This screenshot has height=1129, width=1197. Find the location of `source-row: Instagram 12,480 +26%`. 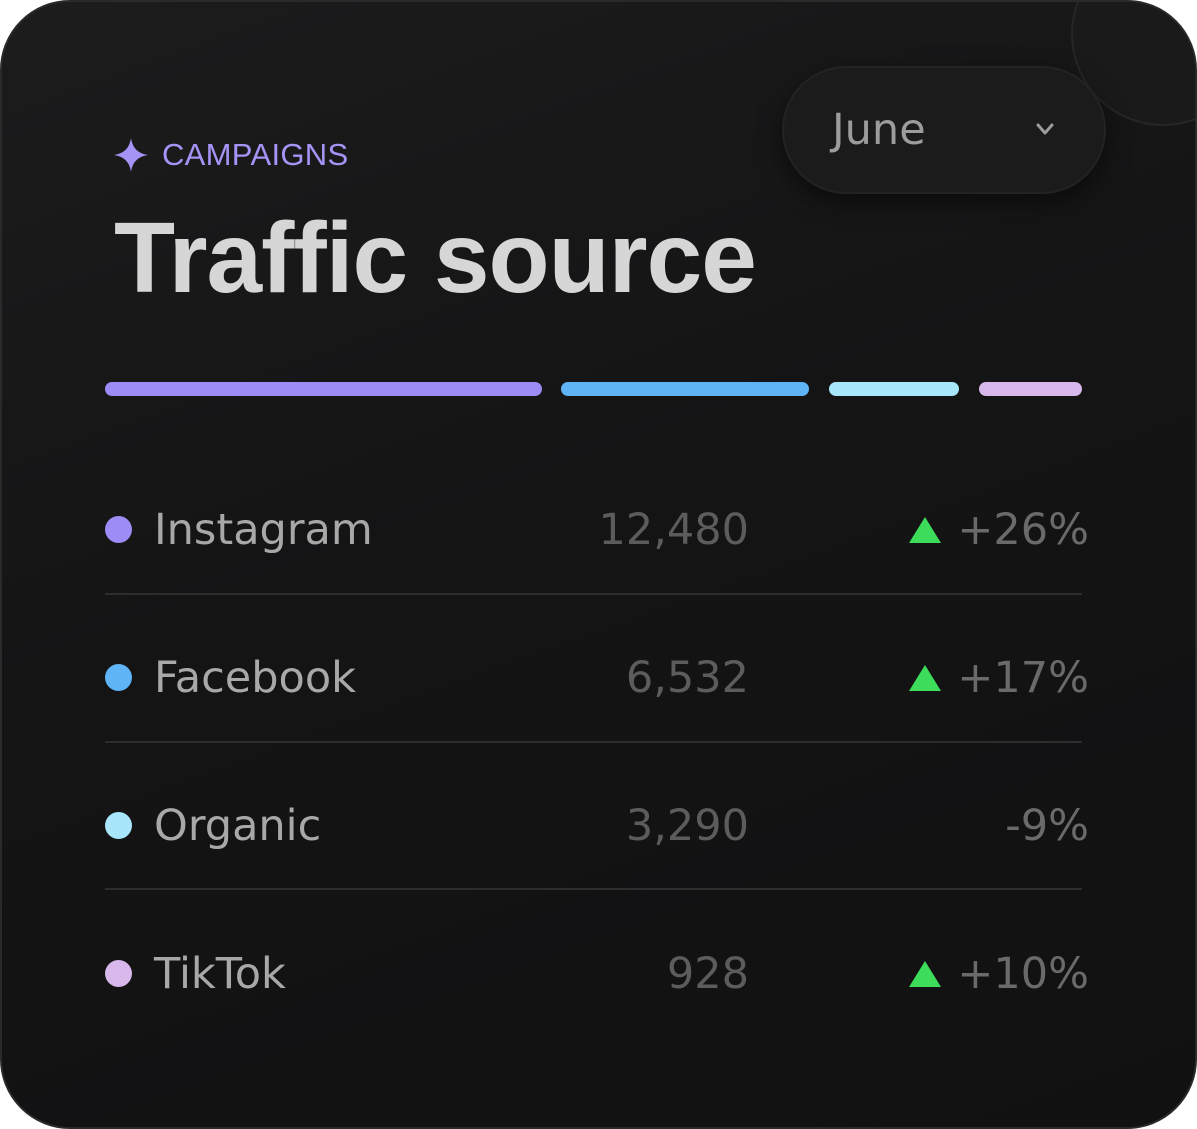

source-row: Instagram 12,480 +26% is located at coordinates (598, 530).